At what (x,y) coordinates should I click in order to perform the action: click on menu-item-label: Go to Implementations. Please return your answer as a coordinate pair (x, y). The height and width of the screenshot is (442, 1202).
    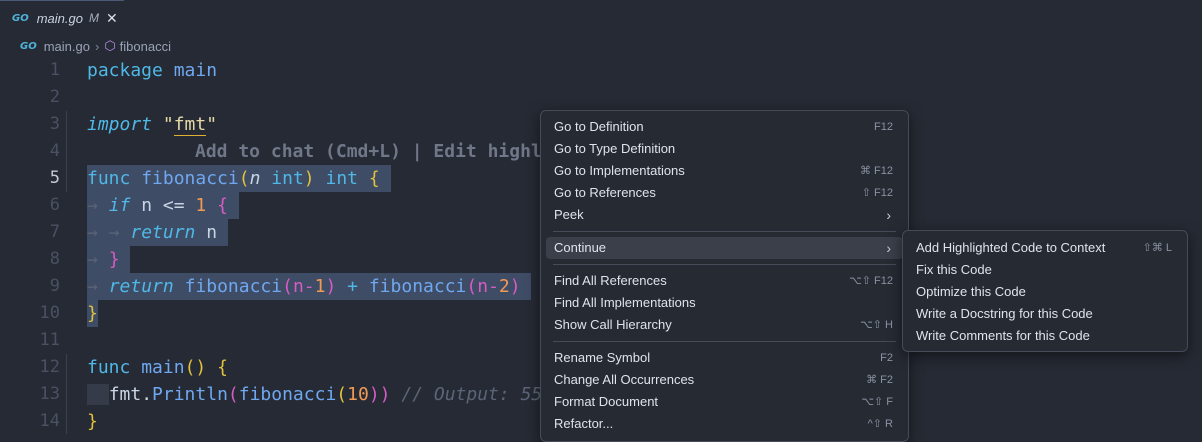
    Looking at the image, I should click on (619, 170).